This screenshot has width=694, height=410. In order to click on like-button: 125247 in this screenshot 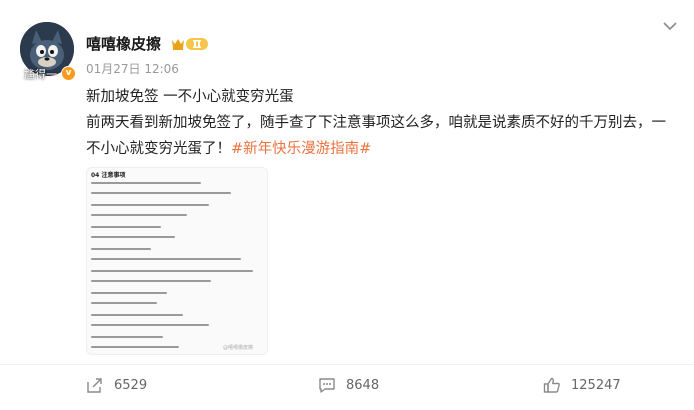, I will do `click(582, 385)`.